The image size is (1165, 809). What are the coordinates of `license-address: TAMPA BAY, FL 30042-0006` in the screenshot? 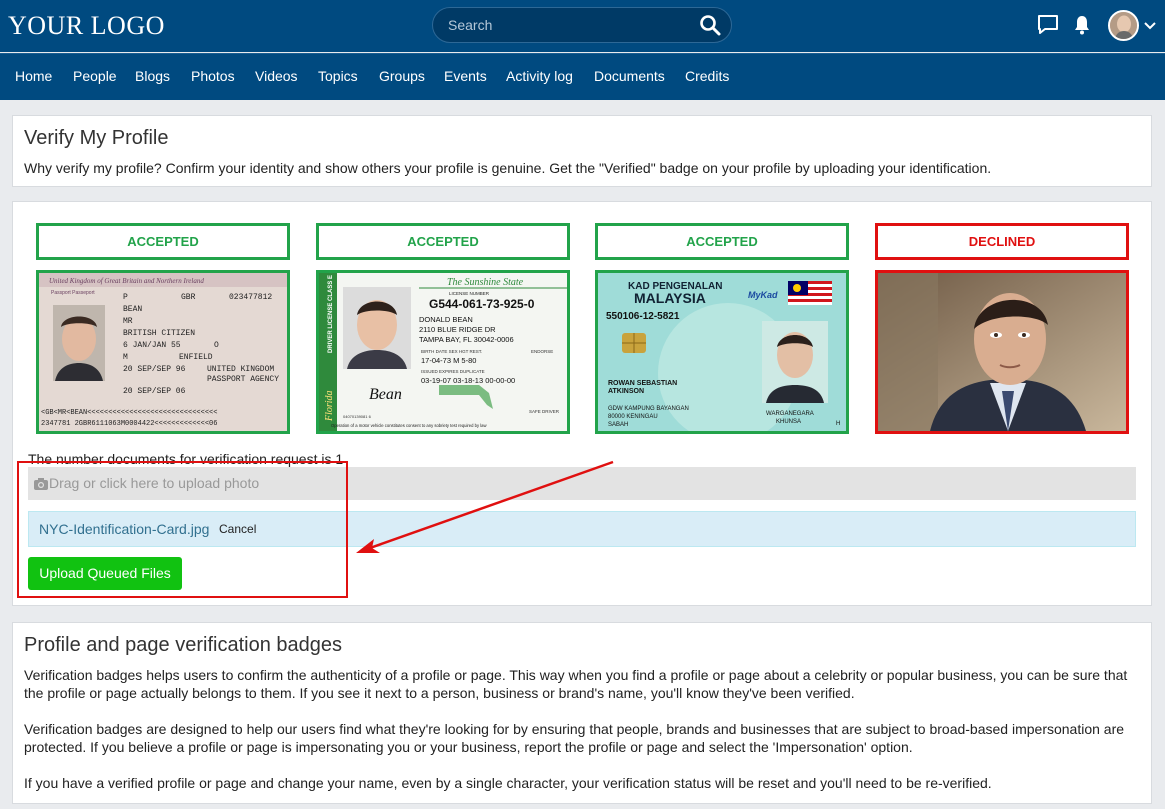 It's located at (466, 339).